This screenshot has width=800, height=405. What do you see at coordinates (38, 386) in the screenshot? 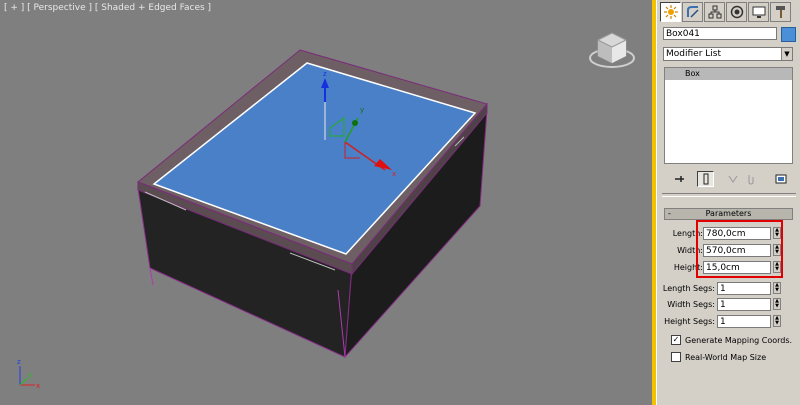
I see `world-x-label: x` at bounding box center [38, 386].